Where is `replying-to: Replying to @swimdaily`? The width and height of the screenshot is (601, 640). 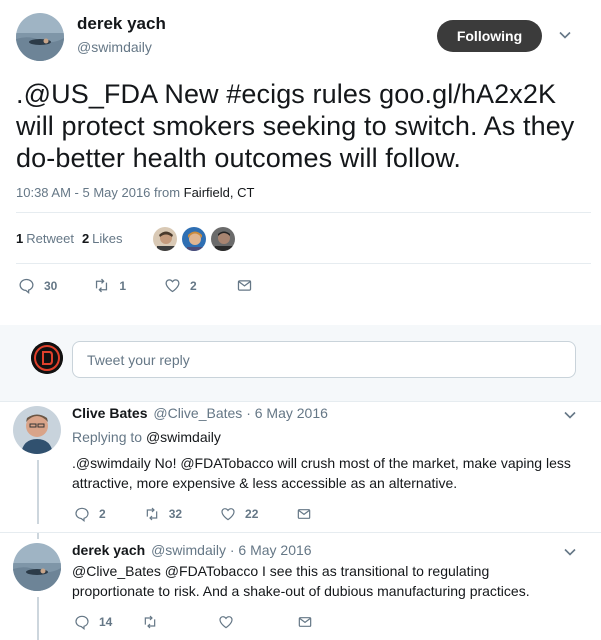
replying-to: Replying to @swimdaily is located at coordinates (146, 437).